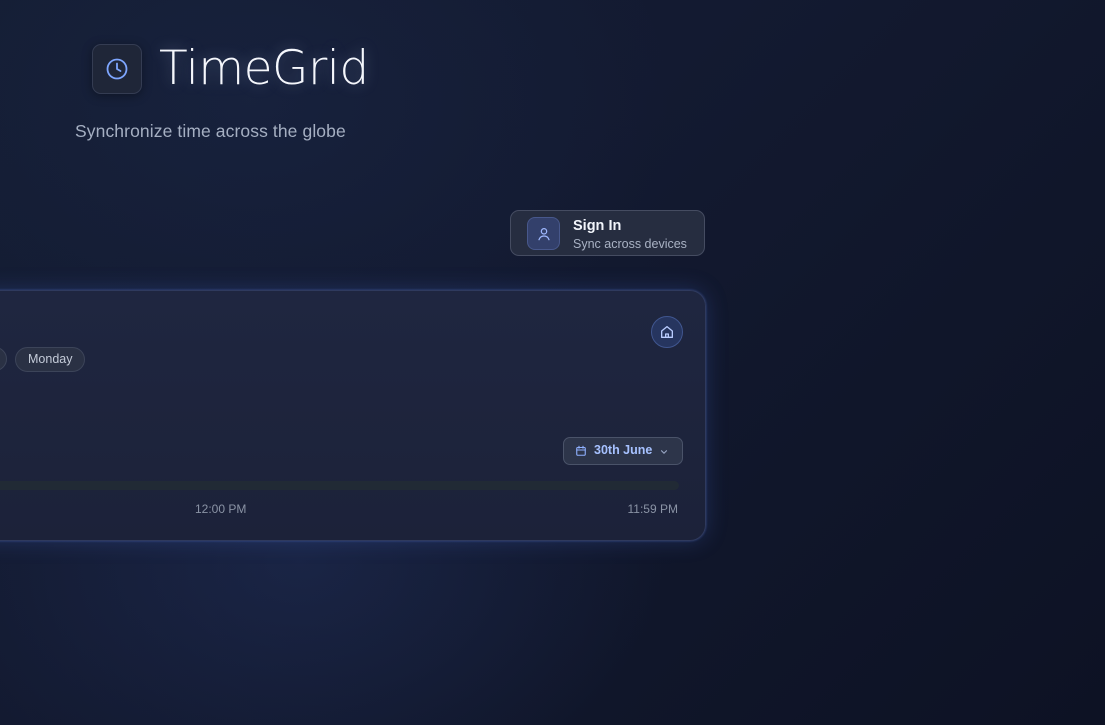  I want to click on app-tagline: Synchronize time across the globe, so click(210, 131).